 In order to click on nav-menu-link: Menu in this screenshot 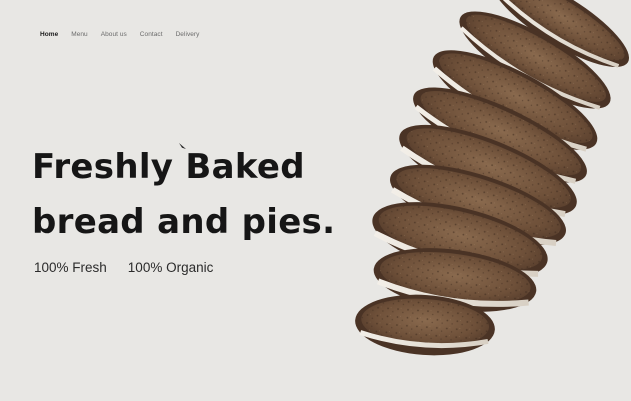, I will do `click(79, 35)`.